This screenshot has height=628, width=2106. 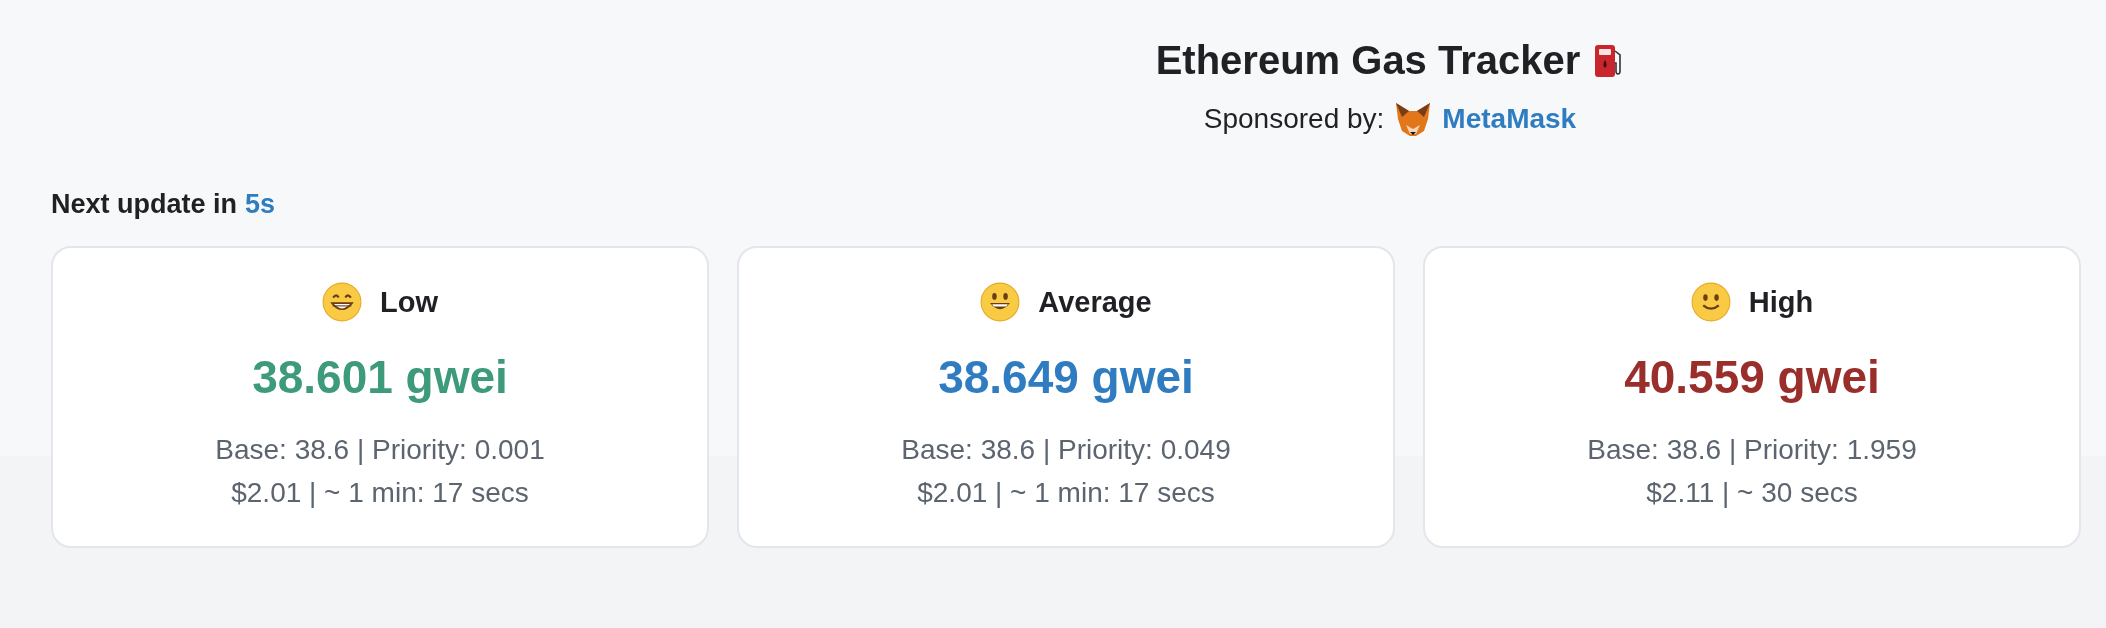 I want to click on gas-price: 40.559 gwei, so click(x=1752, y=377).